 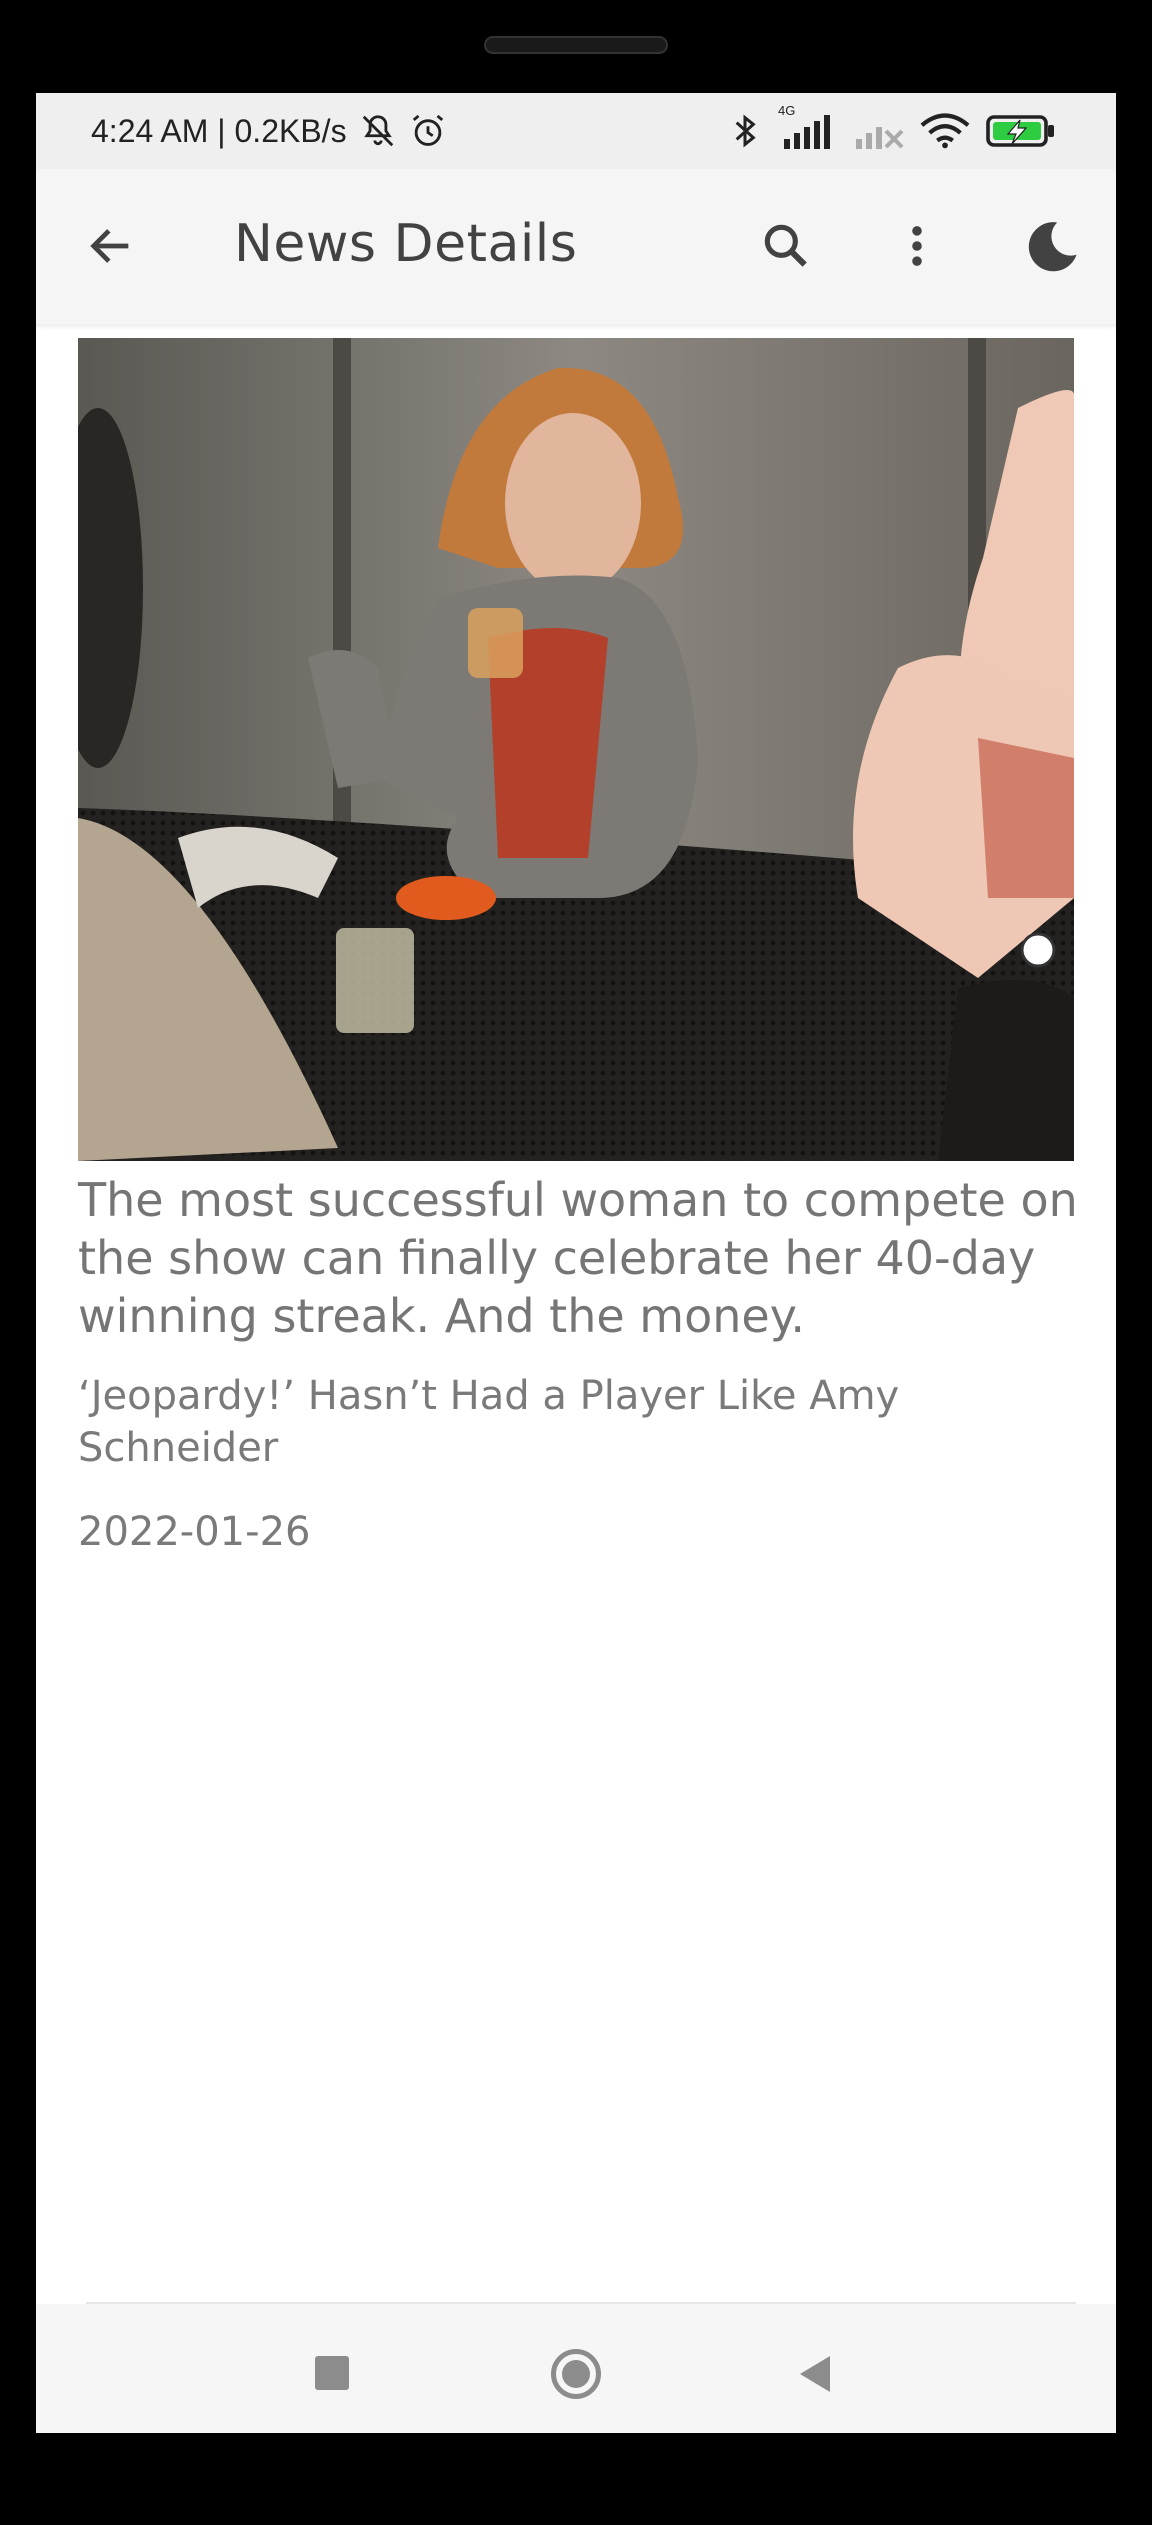 I want to click on page-title: News Details, so click(x=406, y=244).